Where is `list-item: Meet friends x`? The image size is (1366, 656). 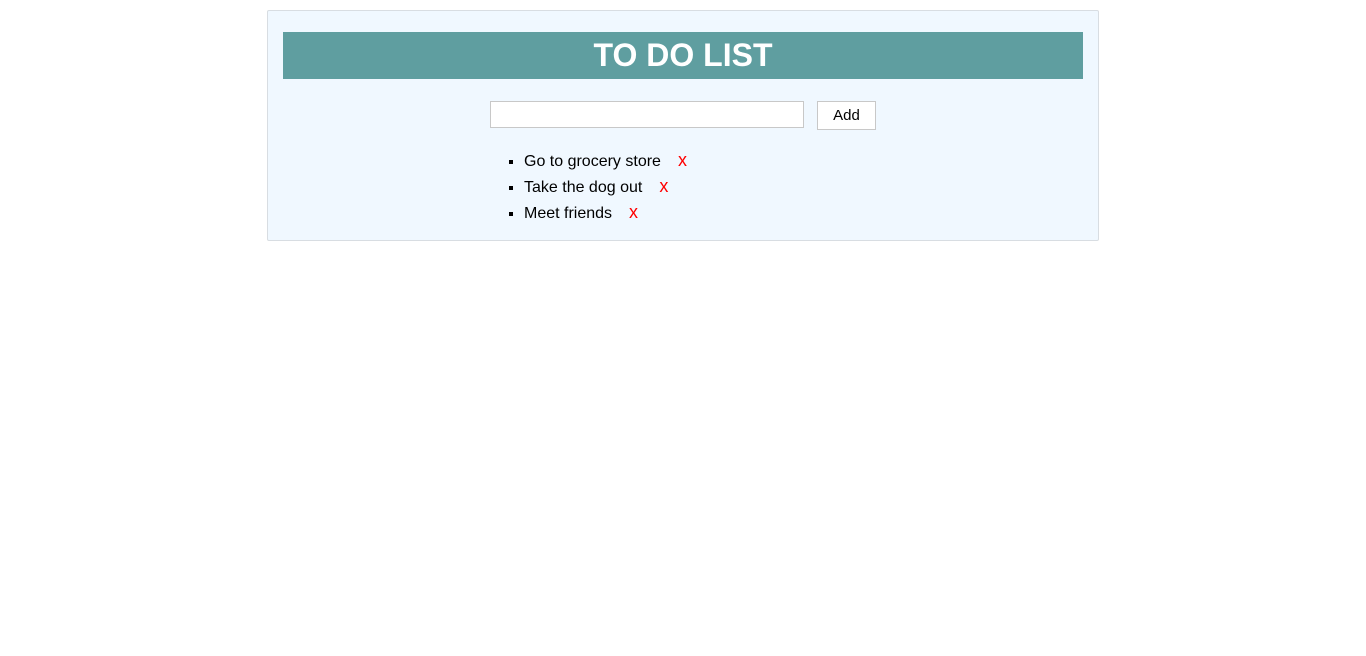
list-item: Meet friends x is located at coordinates (605, 212).